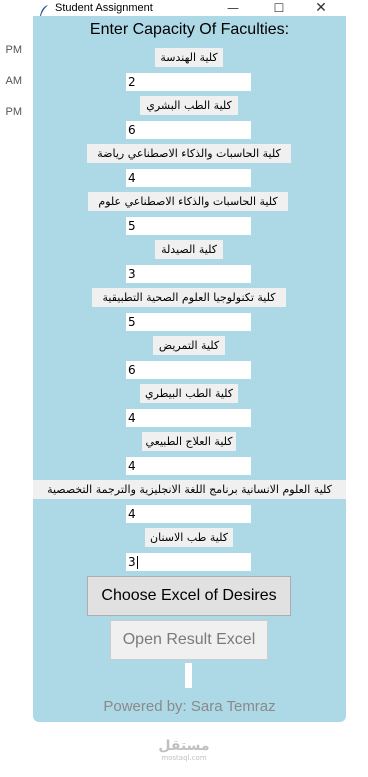 The height and width of the screenshot is (777, 368). I want to click on watermark: مستقل mostaql.com, so click(184, 750).